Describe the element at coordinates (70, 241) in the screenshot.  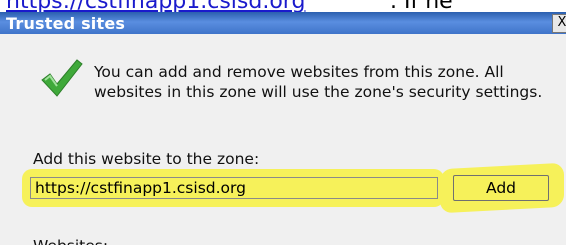
I see `websites-label: Websites:` at that location.